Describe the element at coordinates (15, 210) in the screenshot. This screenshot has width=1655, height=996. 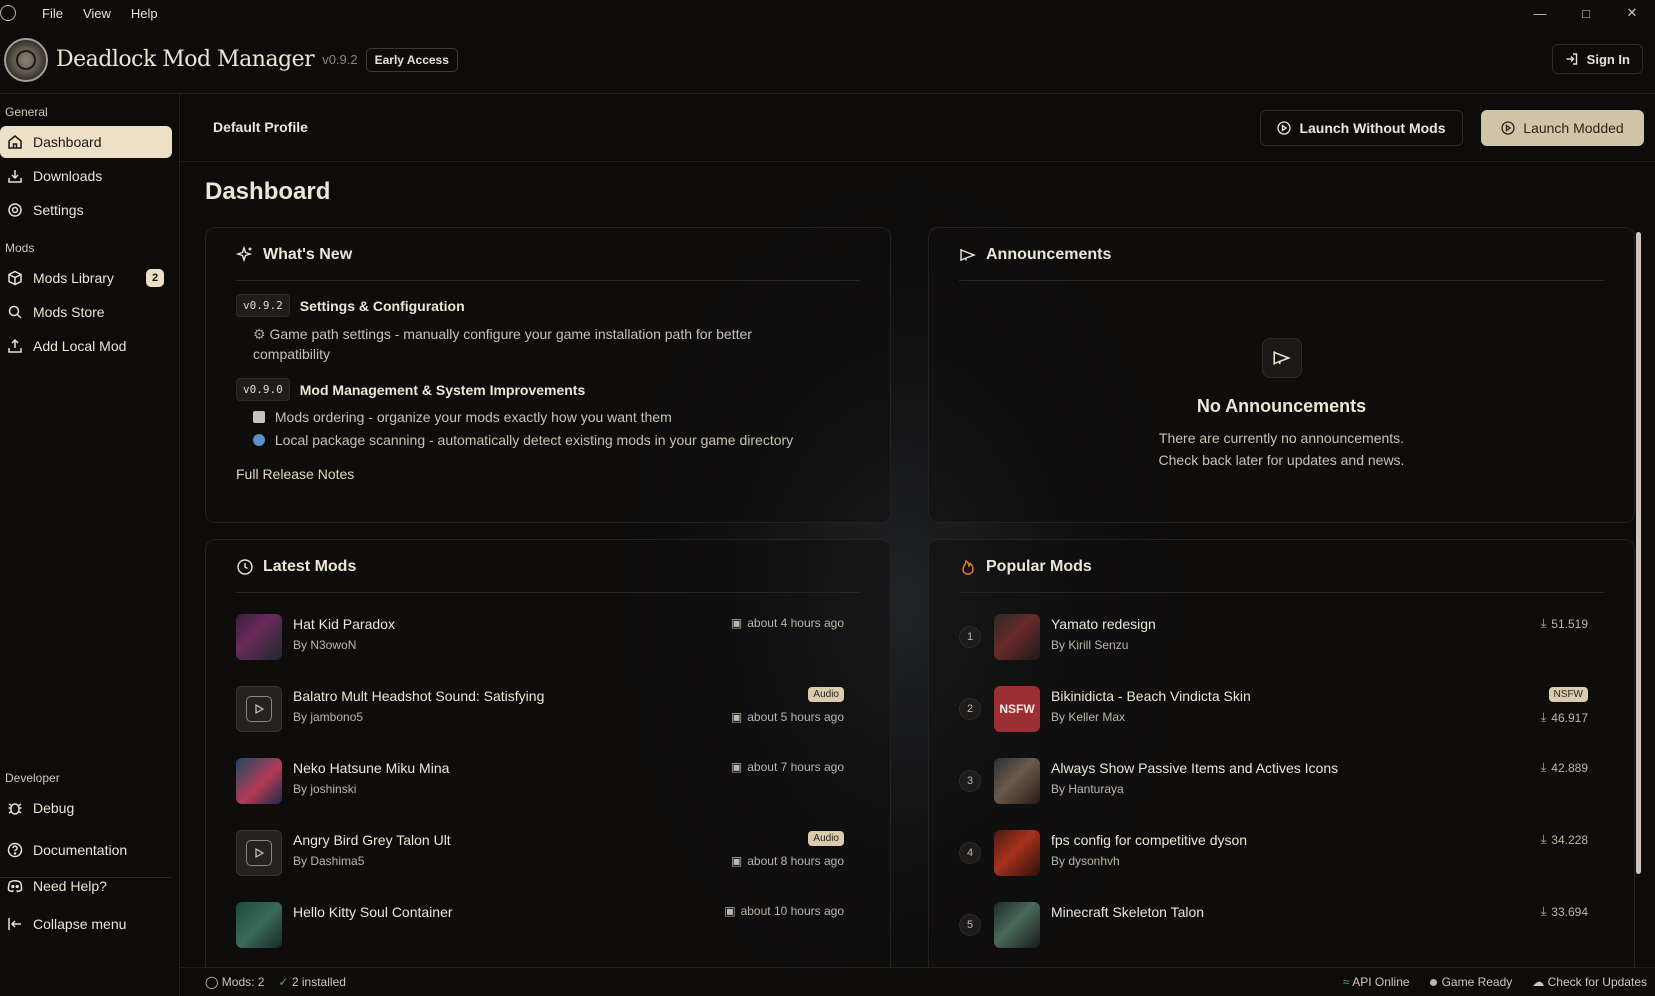
I see `gear-icon` at that location.